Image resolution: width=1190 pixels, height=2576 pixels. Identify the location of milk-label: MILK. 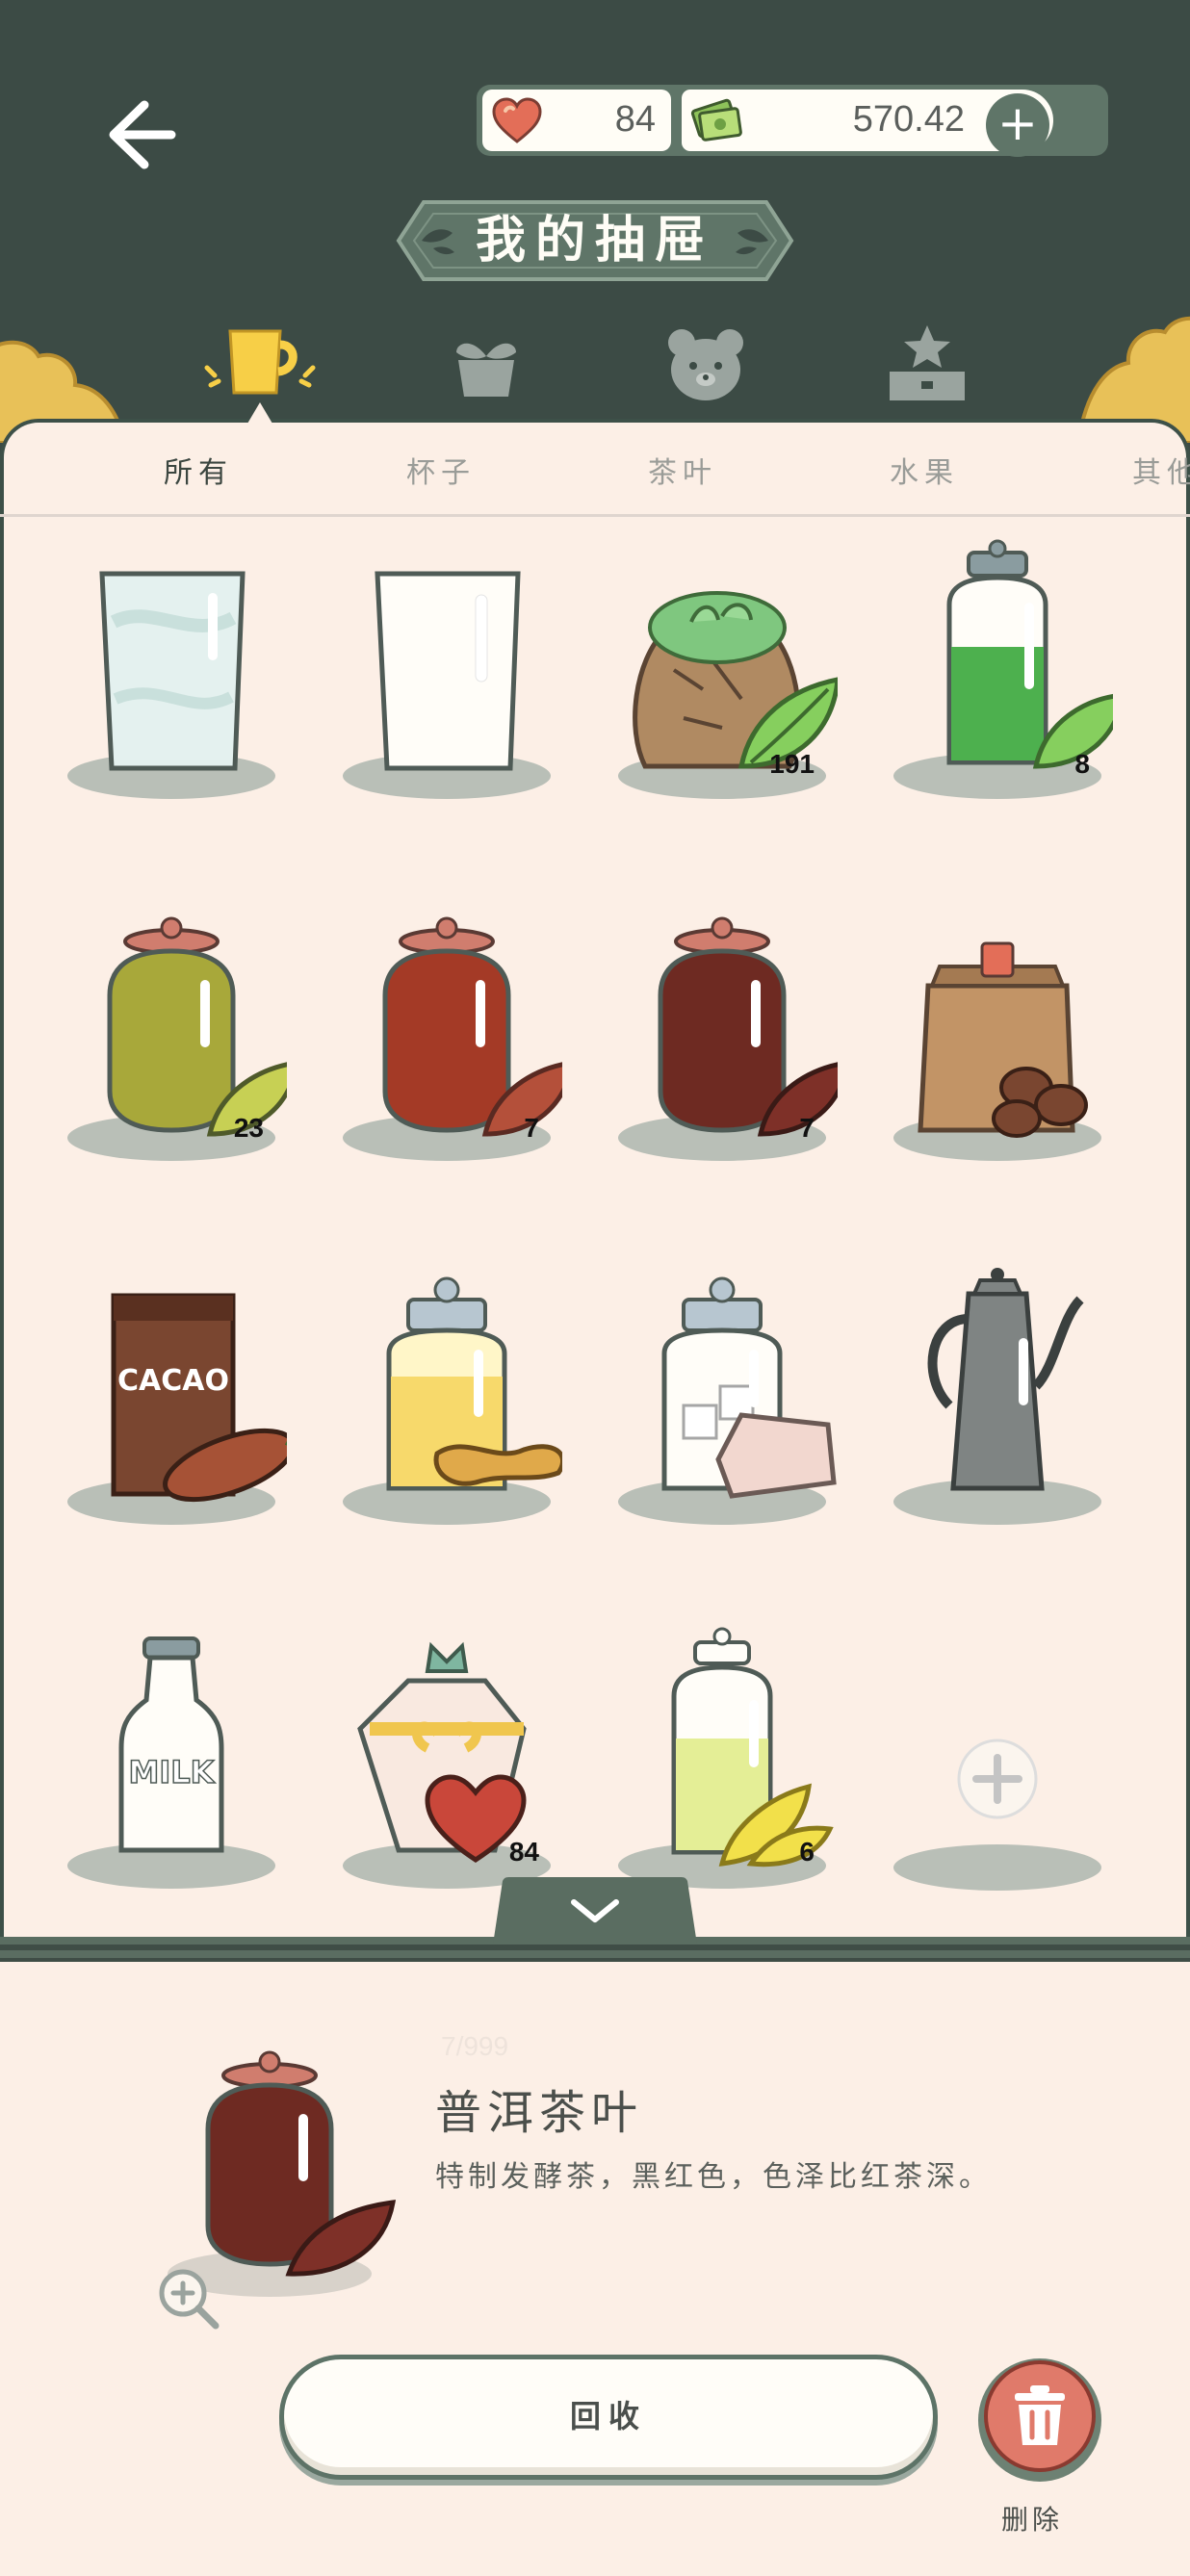
(173, 1772).